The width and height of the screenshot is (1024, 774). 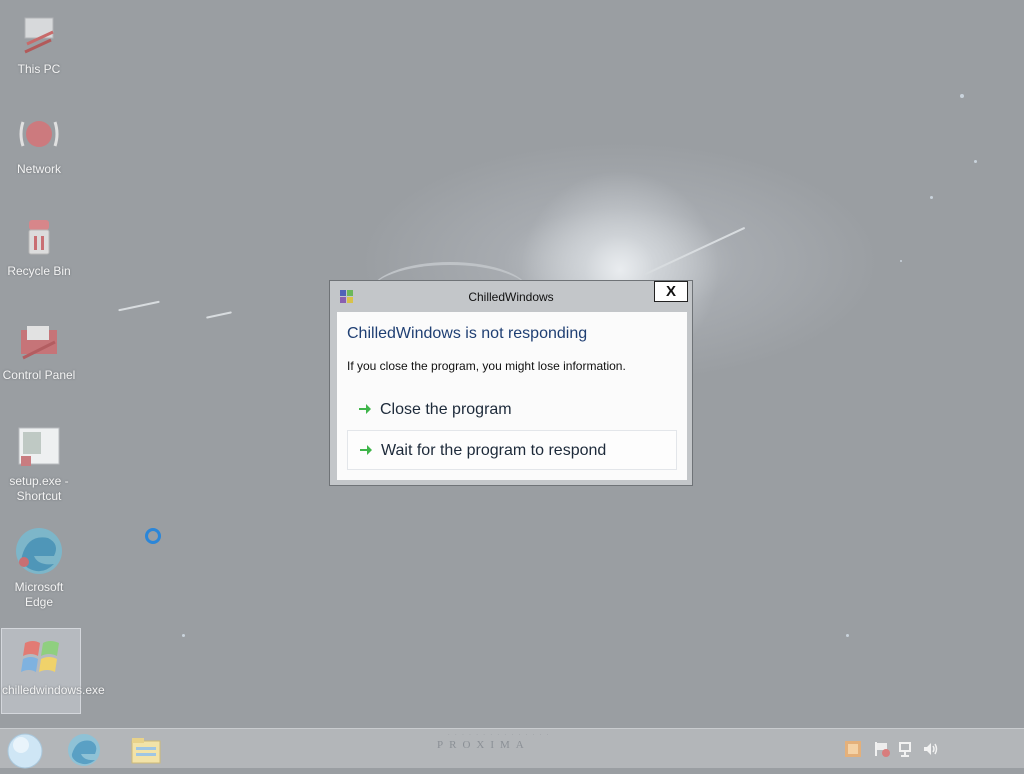 What do you see at coordinates (39, 448) in the screenshot?
I see `shortcut-icon` at bounding box center [39, 448].